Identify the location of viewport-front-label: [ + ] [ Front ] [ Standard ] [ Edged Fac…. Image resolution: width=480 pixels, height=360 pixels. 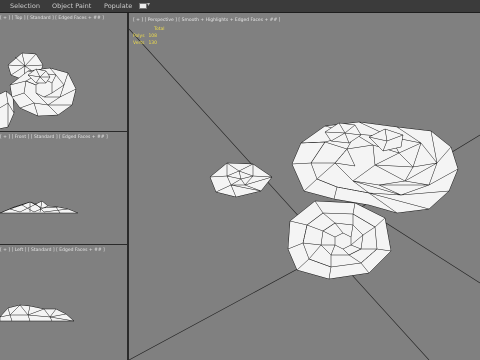
(54, 138).